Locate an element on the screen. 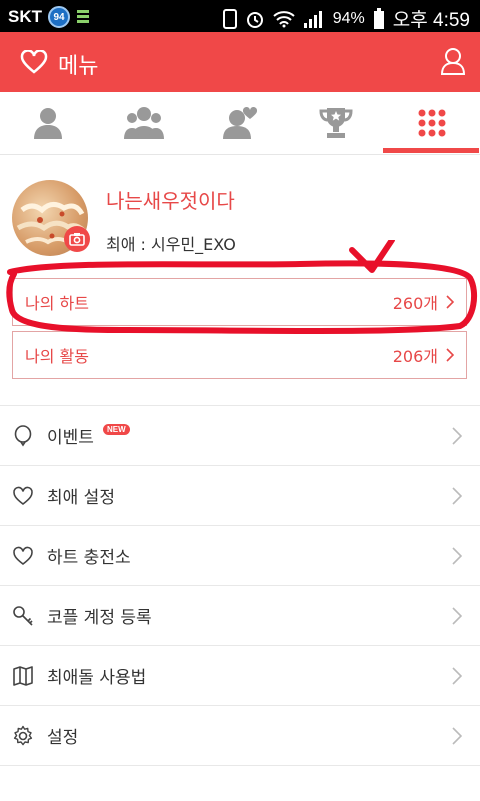 The width and height of the screenshot is (480, 801). my-activity-row: 나의 활동 206개 is located at coordinates (239, 355).